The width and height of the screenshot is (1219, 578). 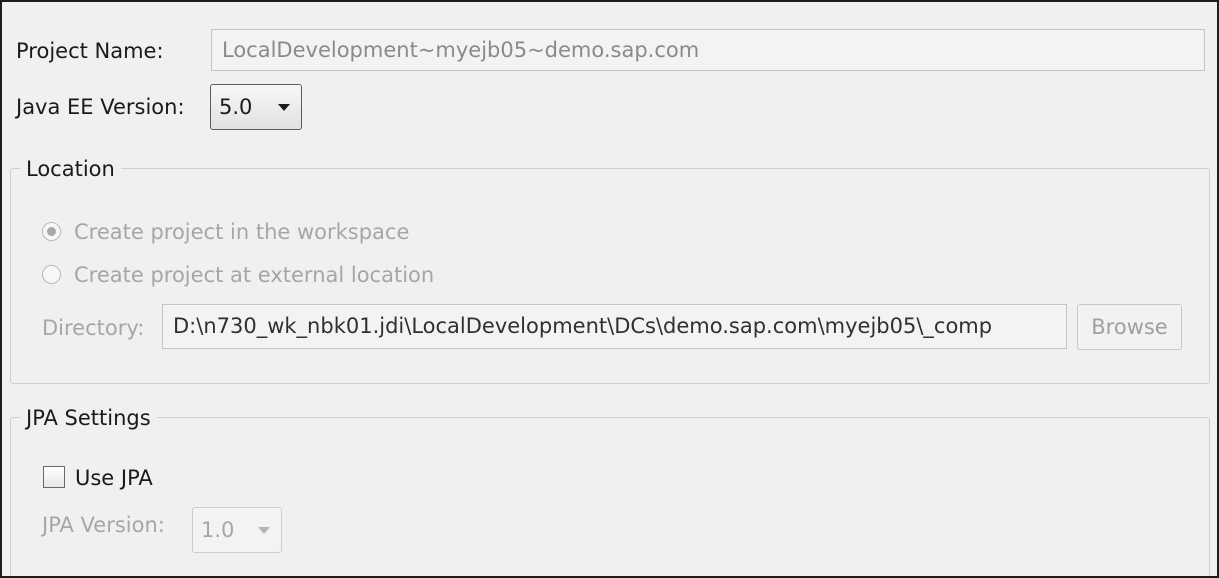 What do you see at coordinates (114, 478) in the screenshot?
I see `use-jpa-label: Use JPA` at bounding box center [114, 478].